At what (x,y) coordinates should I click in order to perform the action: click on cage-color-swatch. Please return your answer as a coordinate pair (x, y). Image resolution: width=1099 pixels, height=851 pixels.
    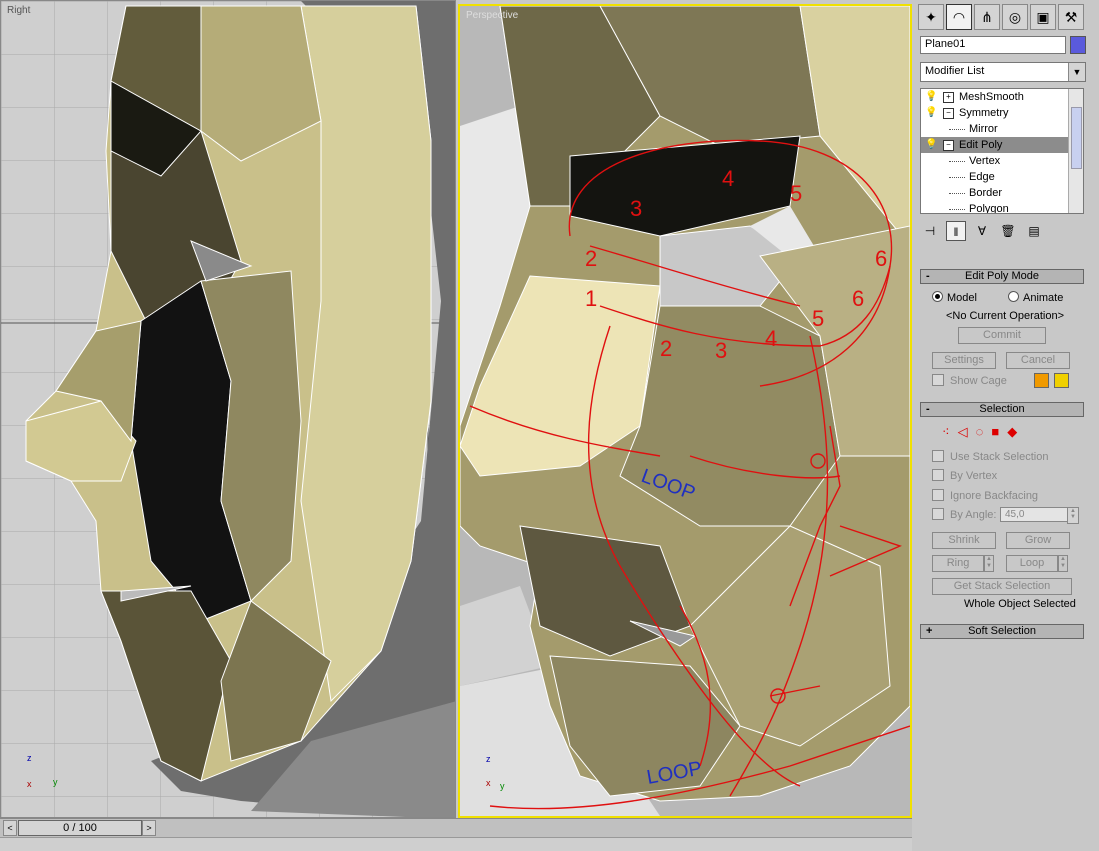
    Looking at the image, I should click on (1041, 380).